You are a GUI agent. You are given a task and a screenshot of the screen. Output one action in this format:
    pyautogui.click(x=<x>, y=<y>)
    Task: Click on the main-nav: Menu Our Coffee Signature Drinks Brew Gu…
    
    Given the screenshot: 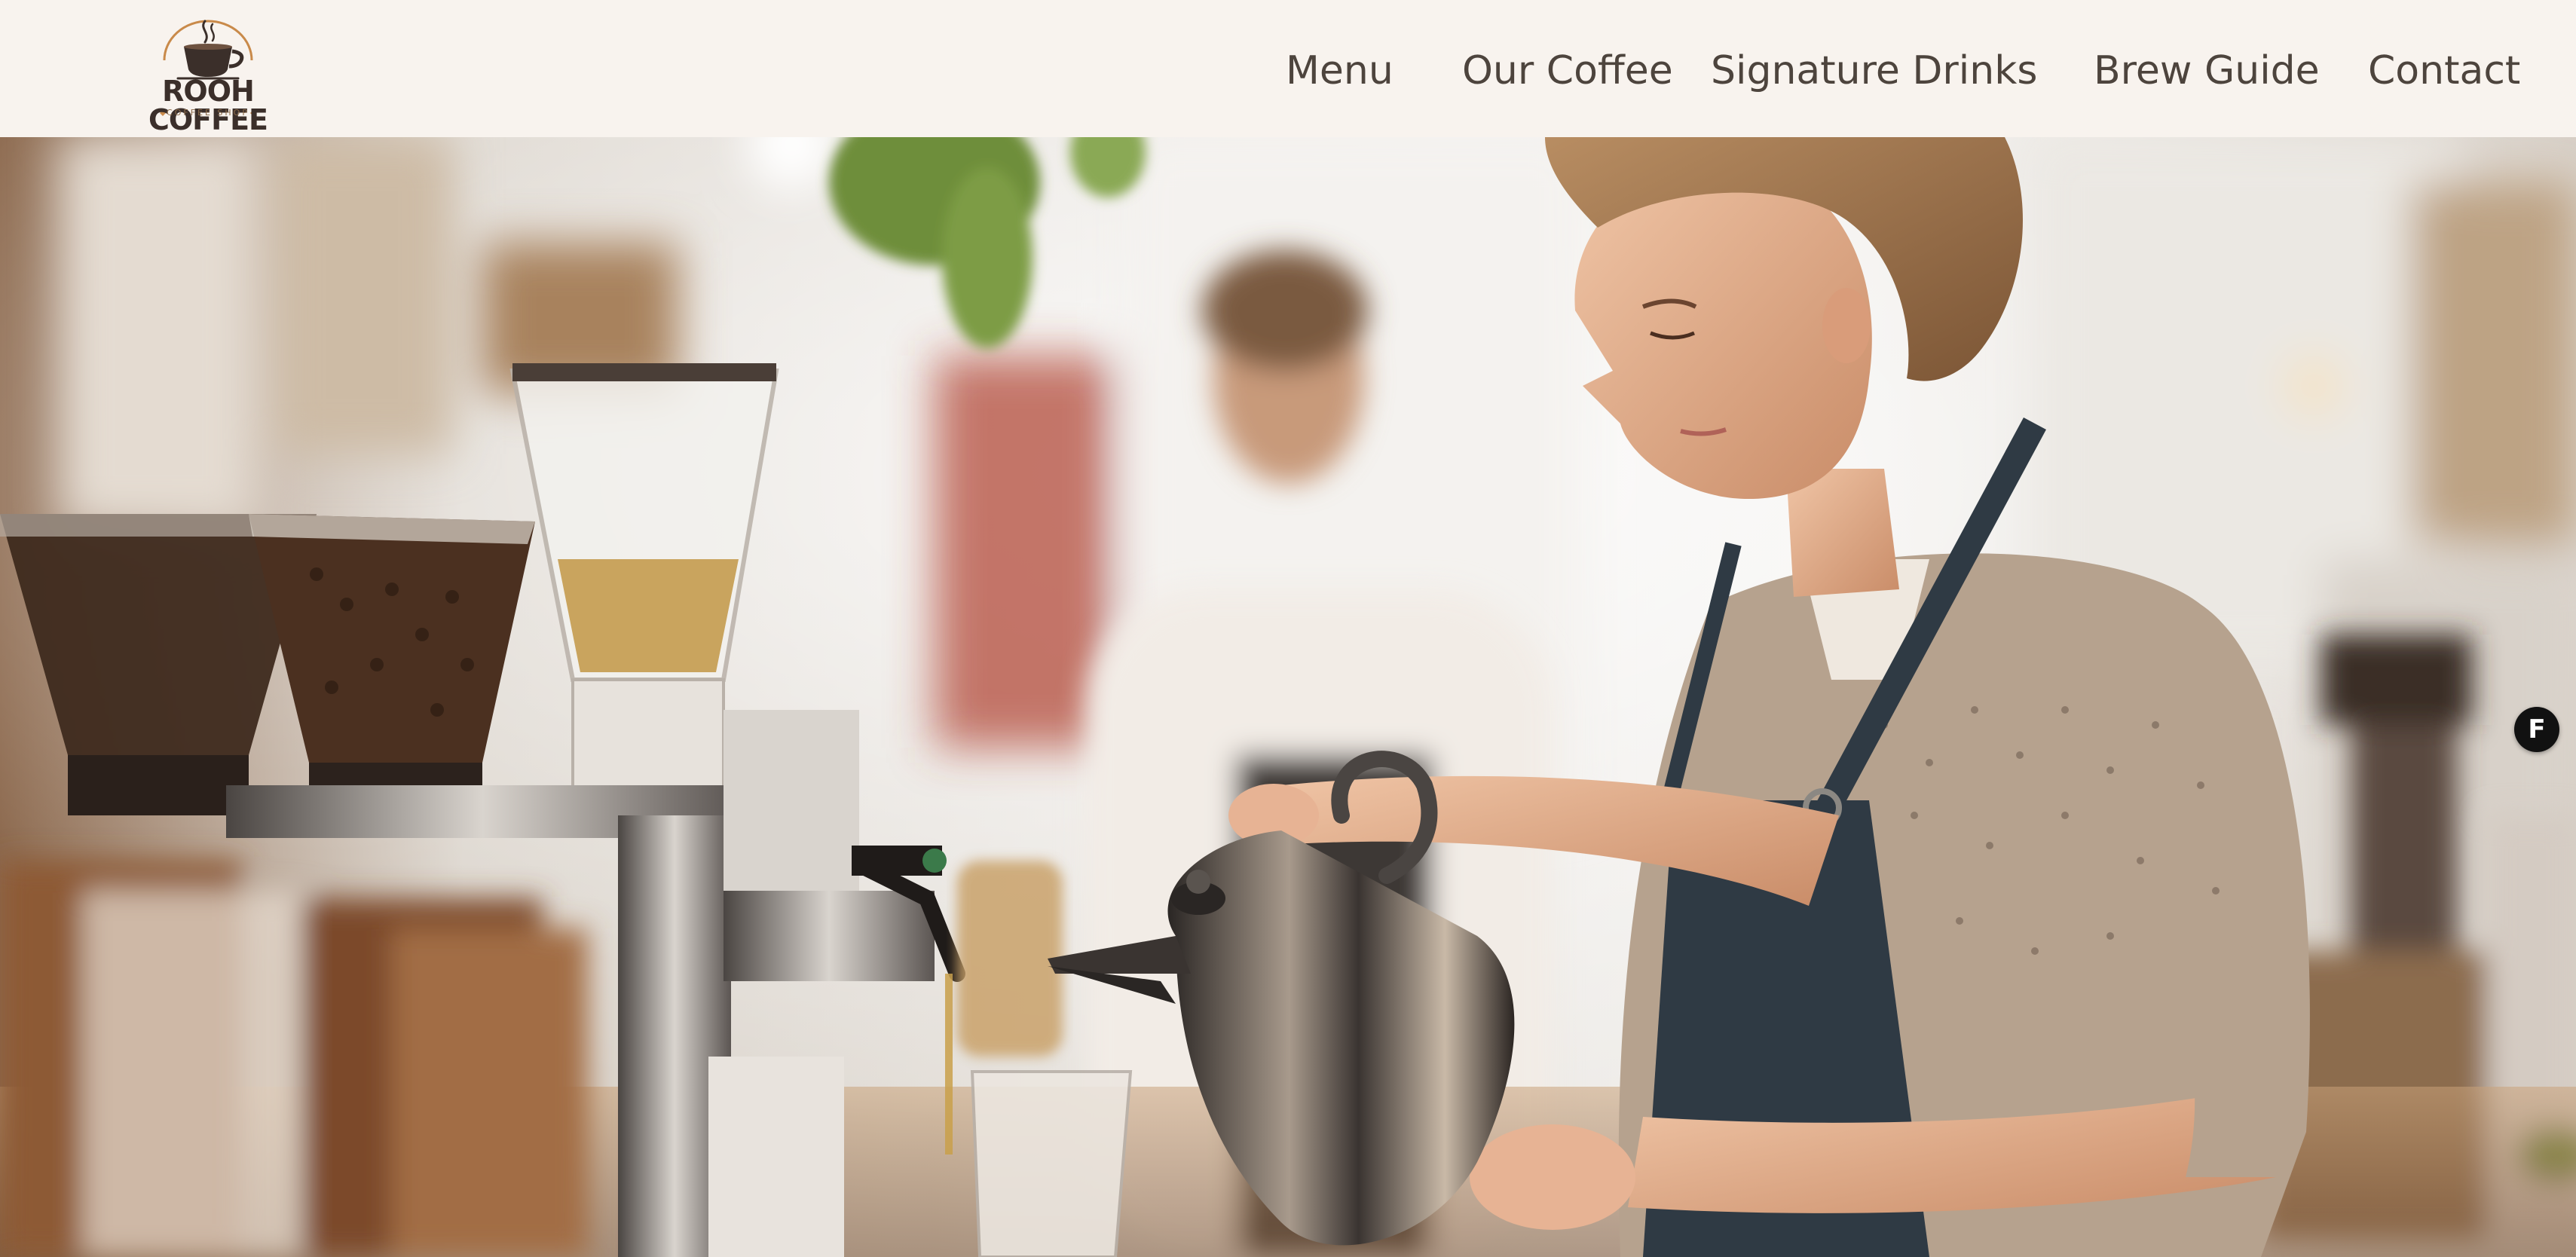 What is the action you would take?
    pyautogui.click(x=1288, y=68)
    